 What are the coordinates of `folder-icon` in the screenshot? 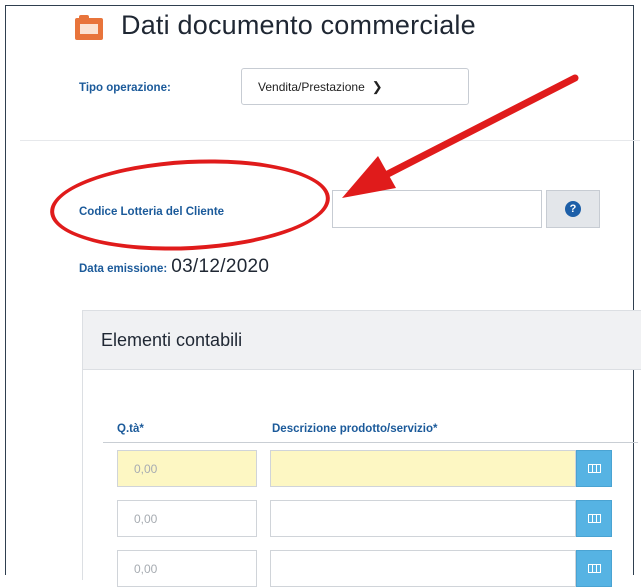 It's located at (89, 27).